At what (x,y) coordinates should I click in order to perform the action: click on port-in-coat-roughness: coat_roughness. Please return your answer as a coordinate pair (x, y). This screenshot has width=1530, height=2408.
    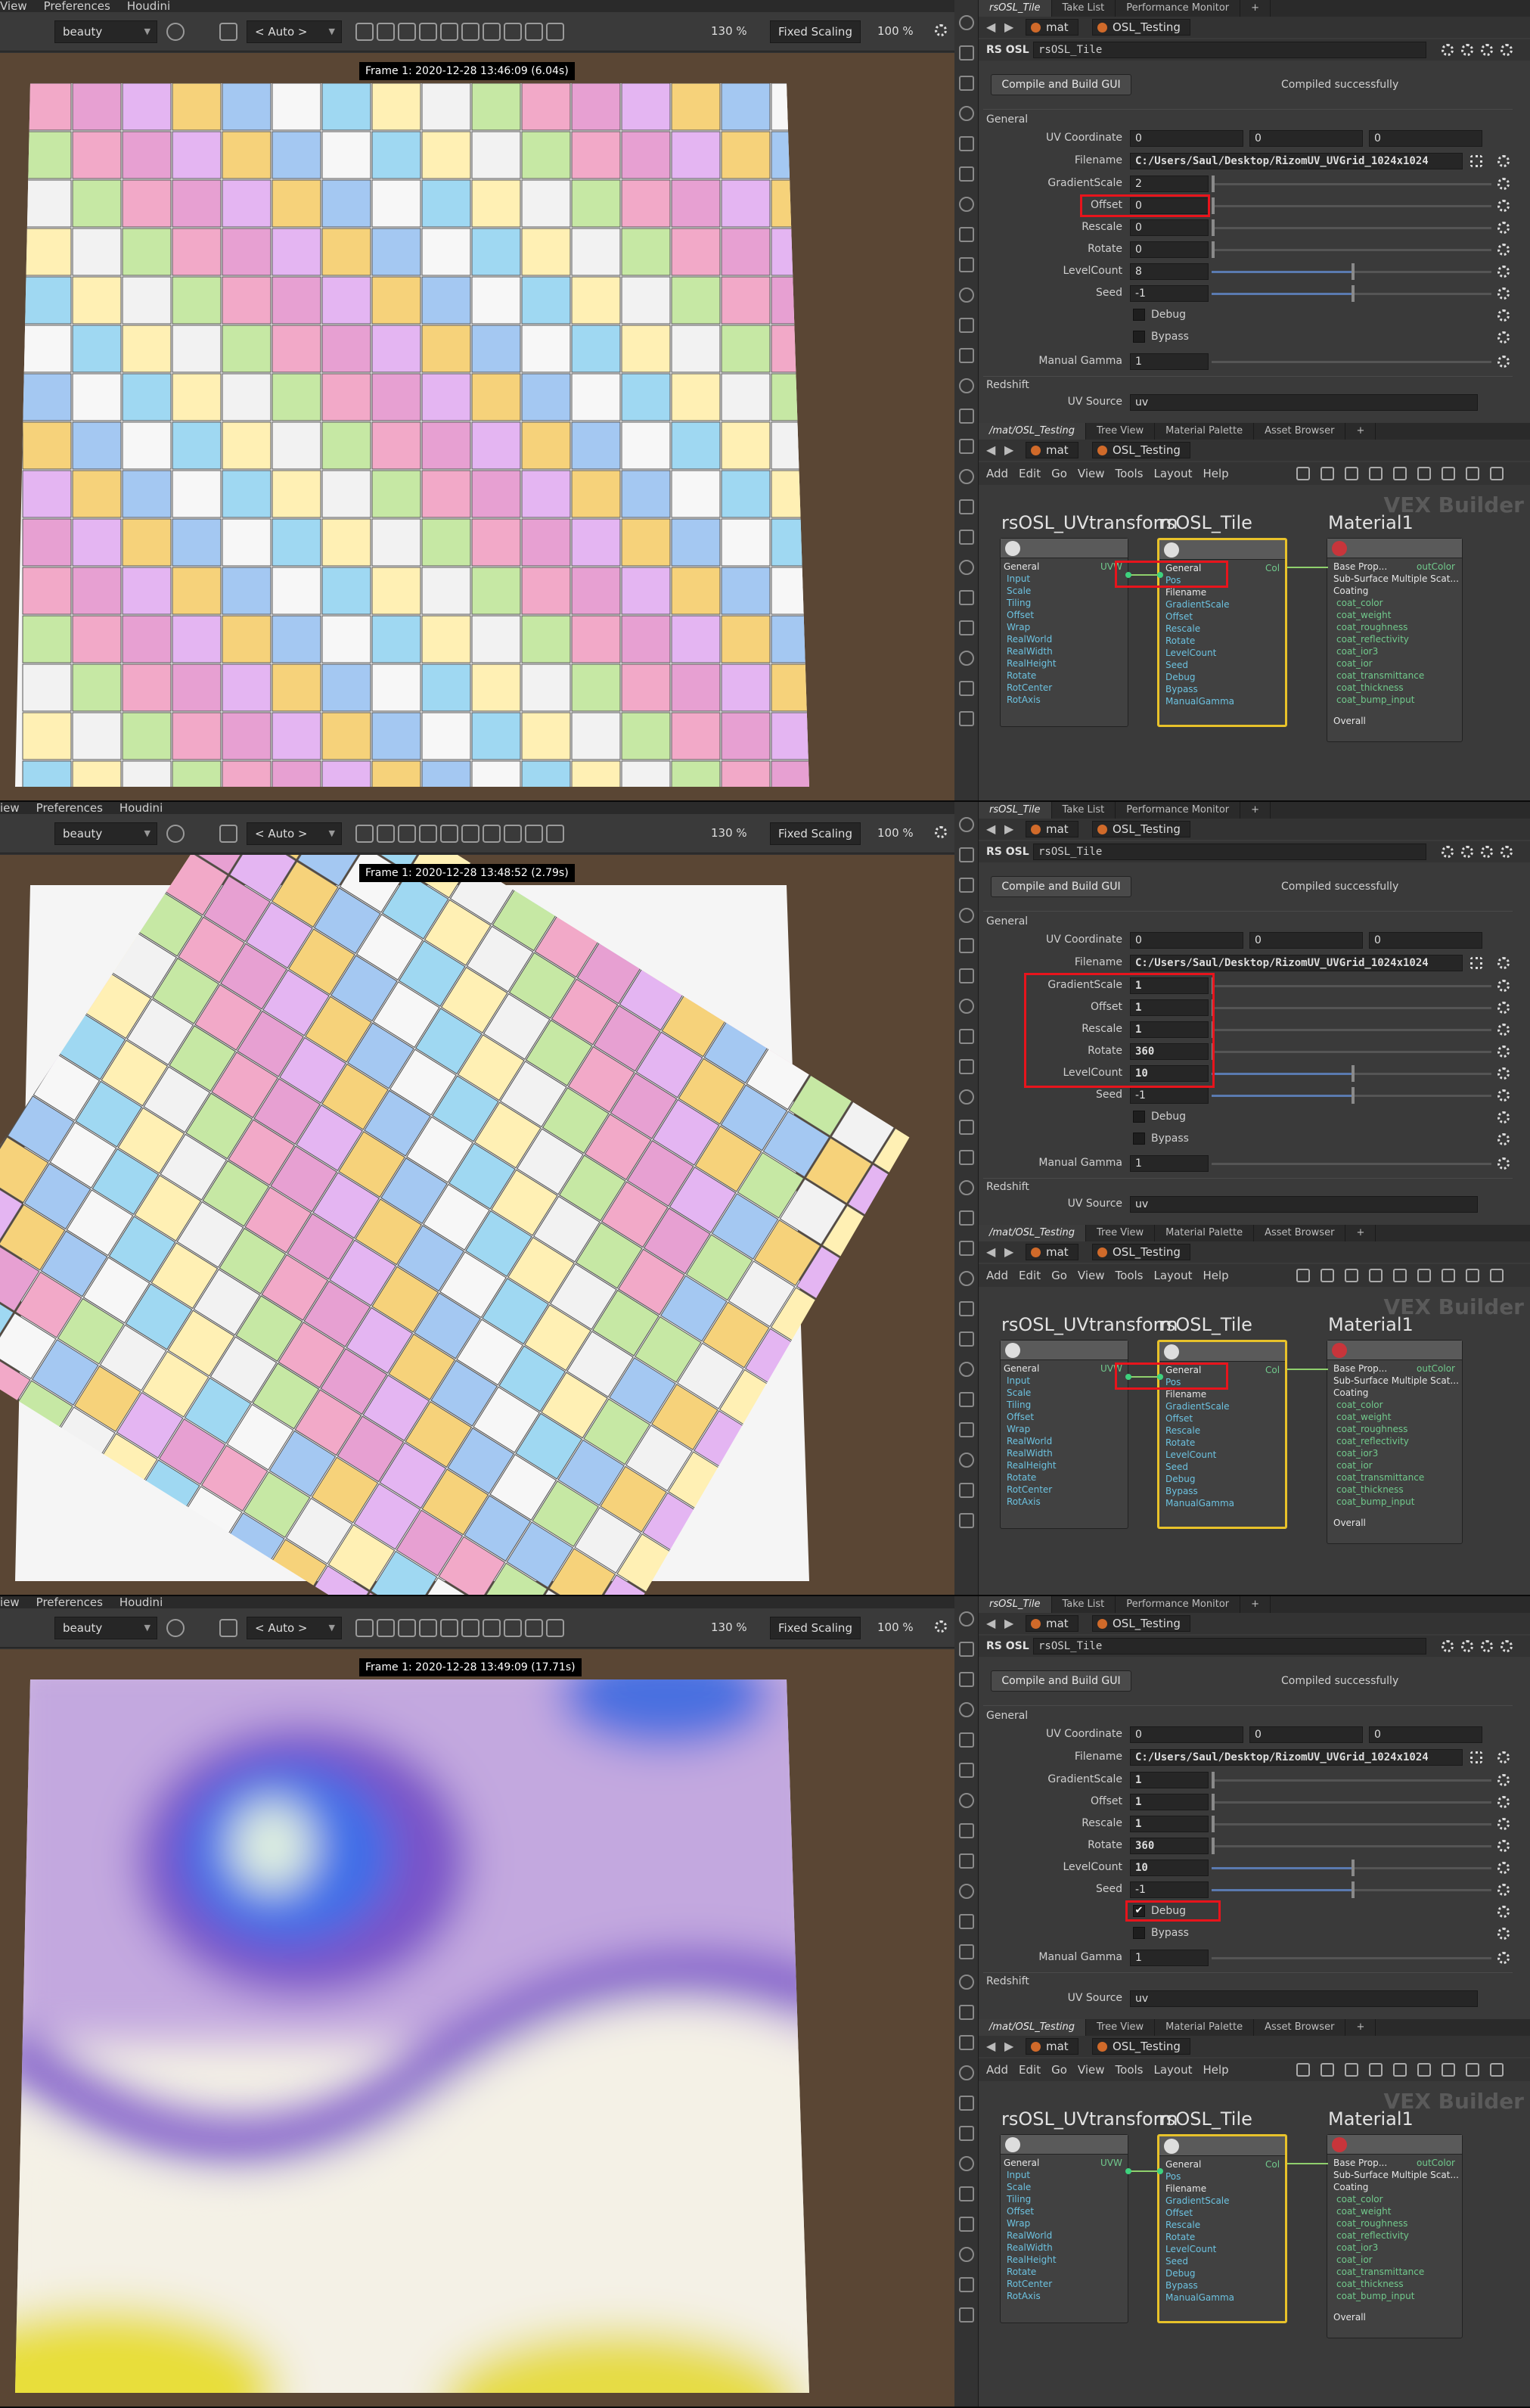
    Looking at the image, I should click on (1371, 1429).